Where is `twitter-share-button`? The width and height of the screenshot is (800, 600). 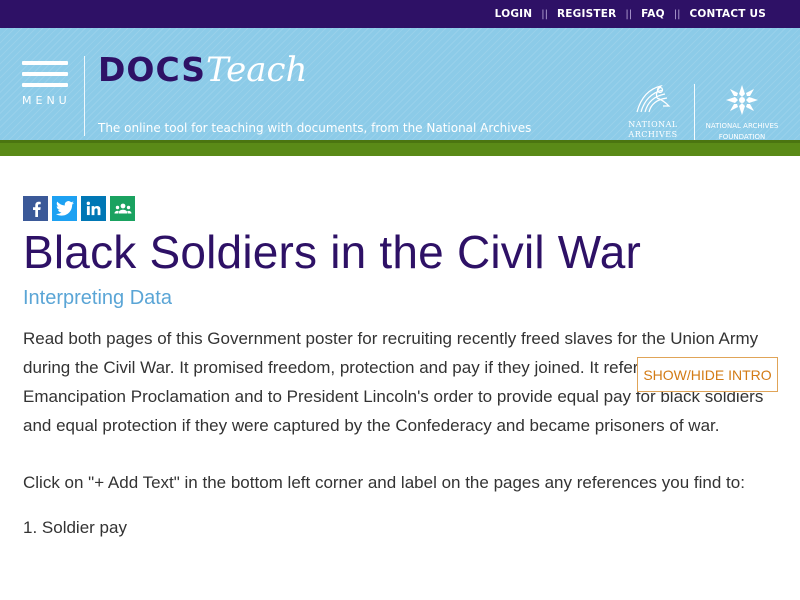 twitter-share-button is located at coordinates (64, 208).